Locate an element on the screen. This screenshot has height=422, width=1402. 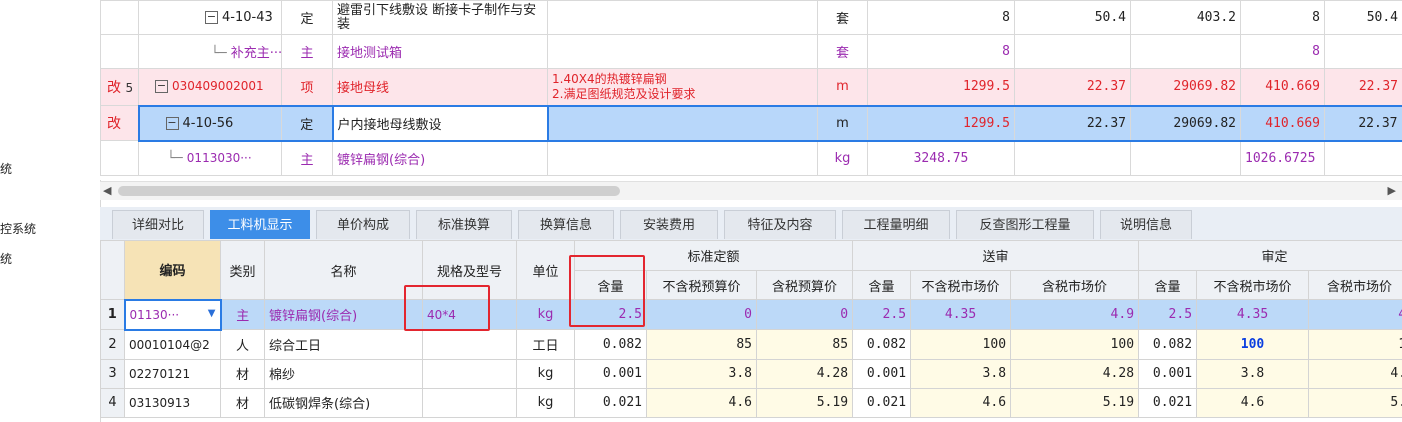
value-cell: 5. is located at coordinates (1355, 402).